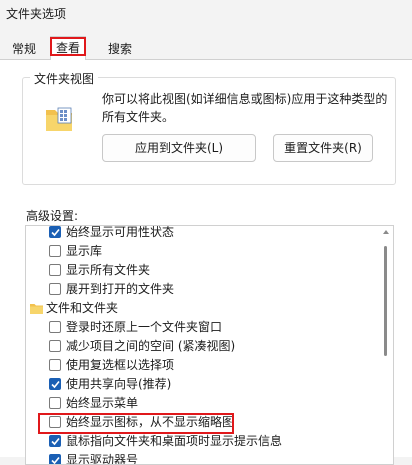 Image resolution: width=412 pixels, height=465 pixels. Describe the element at coordinates (64, 78) in the screenshot. I see `folder-views-legend: 文件夹视图` at that location.